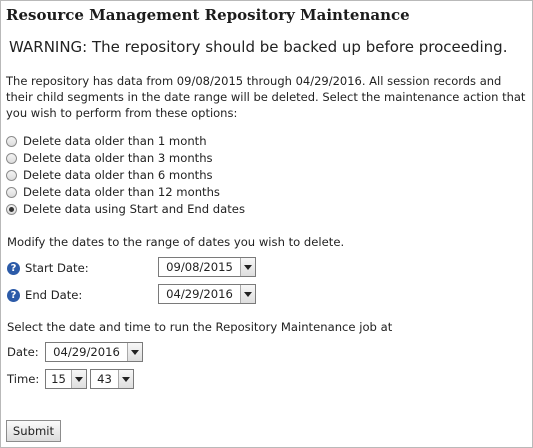 Image resolution: width=533 pixels, height=448 pixels. Describe the element at coordinates (11, 175) in the screenshot. I see `radio-6-months` at that location.